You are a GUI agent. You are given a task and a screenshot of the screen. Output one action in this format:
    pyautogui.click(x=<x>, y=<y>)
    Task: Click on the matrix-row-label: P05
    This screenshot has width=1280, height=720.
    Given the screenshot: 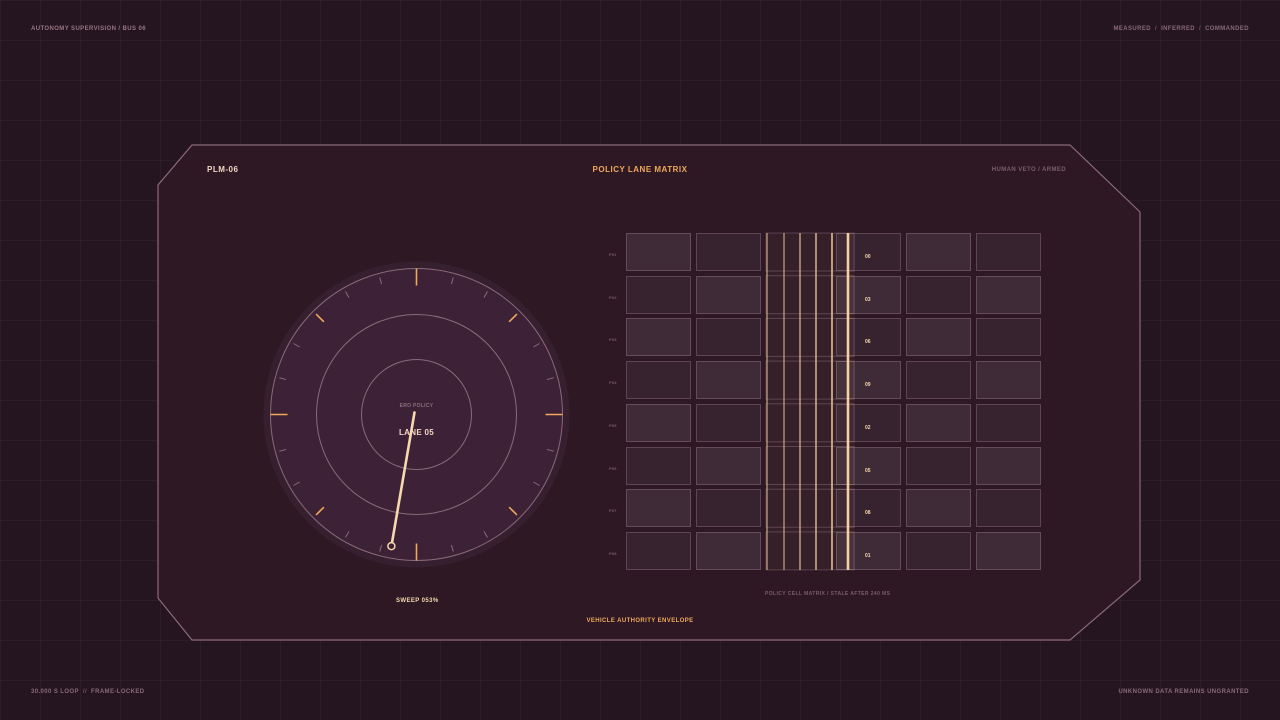 What is the action you would take?
    pyautogui.click(x=613, y=425)
    